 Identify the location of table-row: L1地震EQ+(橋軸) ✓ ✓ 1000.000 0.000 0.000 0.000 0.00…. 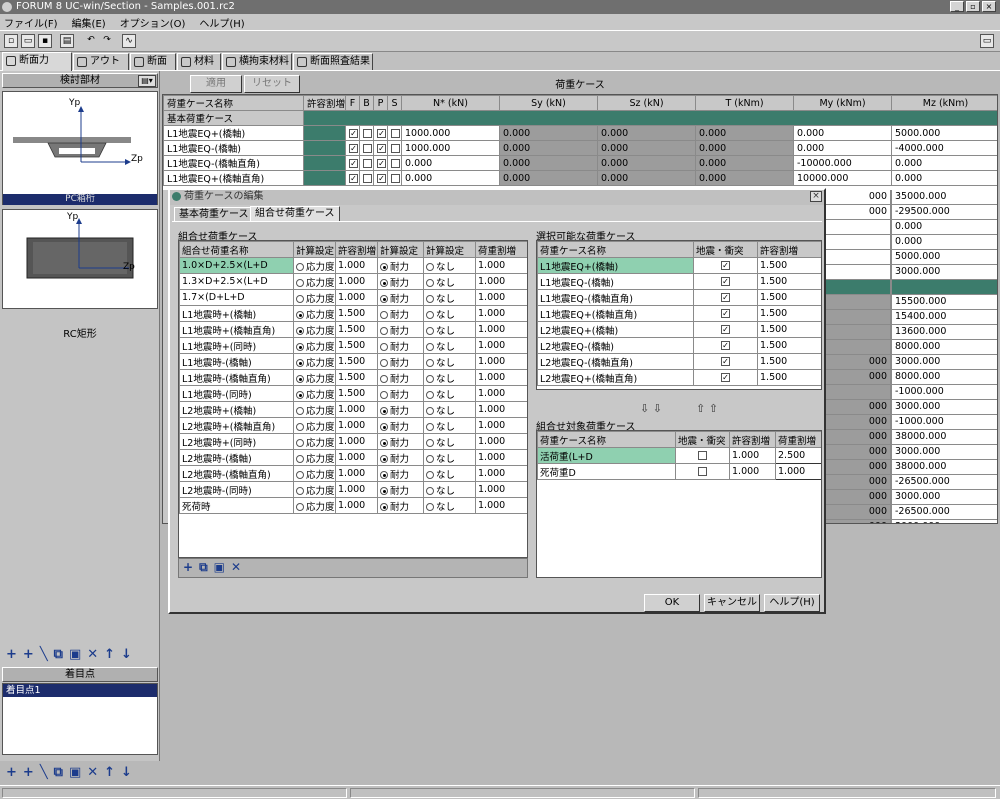
(580, 133).